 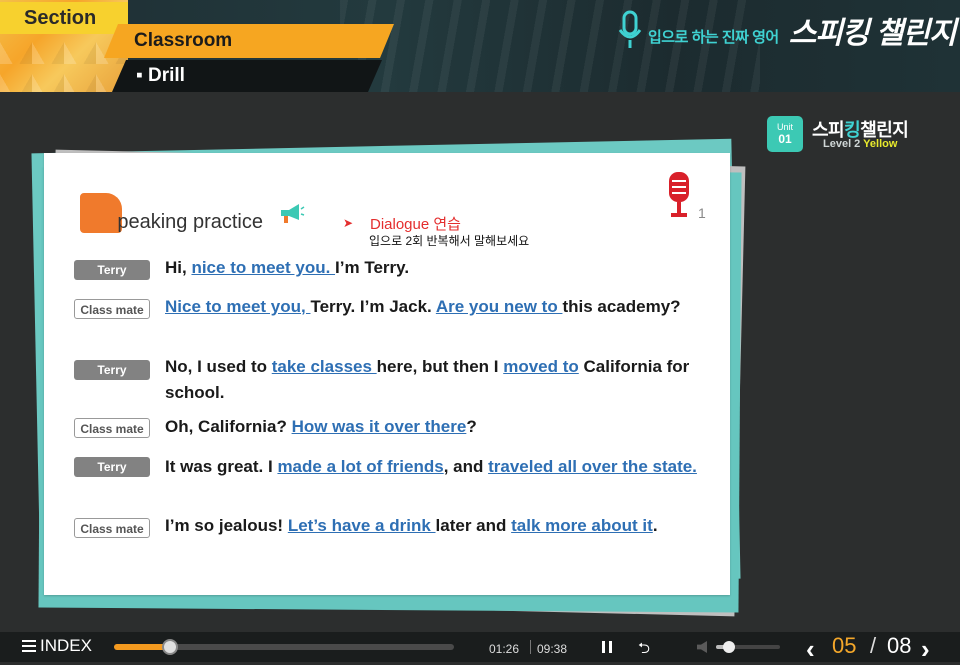 What do you see at coordinates (190, 222) in the screenshot?
I see `title-rest: peaking practice` at bounding box center [190, 222].